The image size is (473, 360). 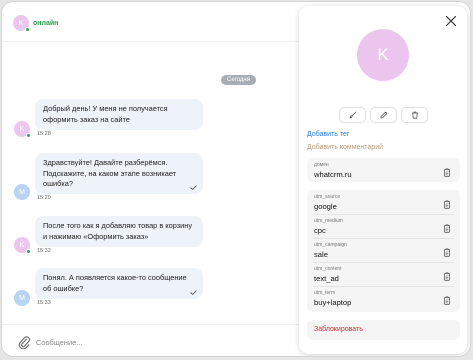 I want to click on field-label: utm_term, so click(x=325, y=293).